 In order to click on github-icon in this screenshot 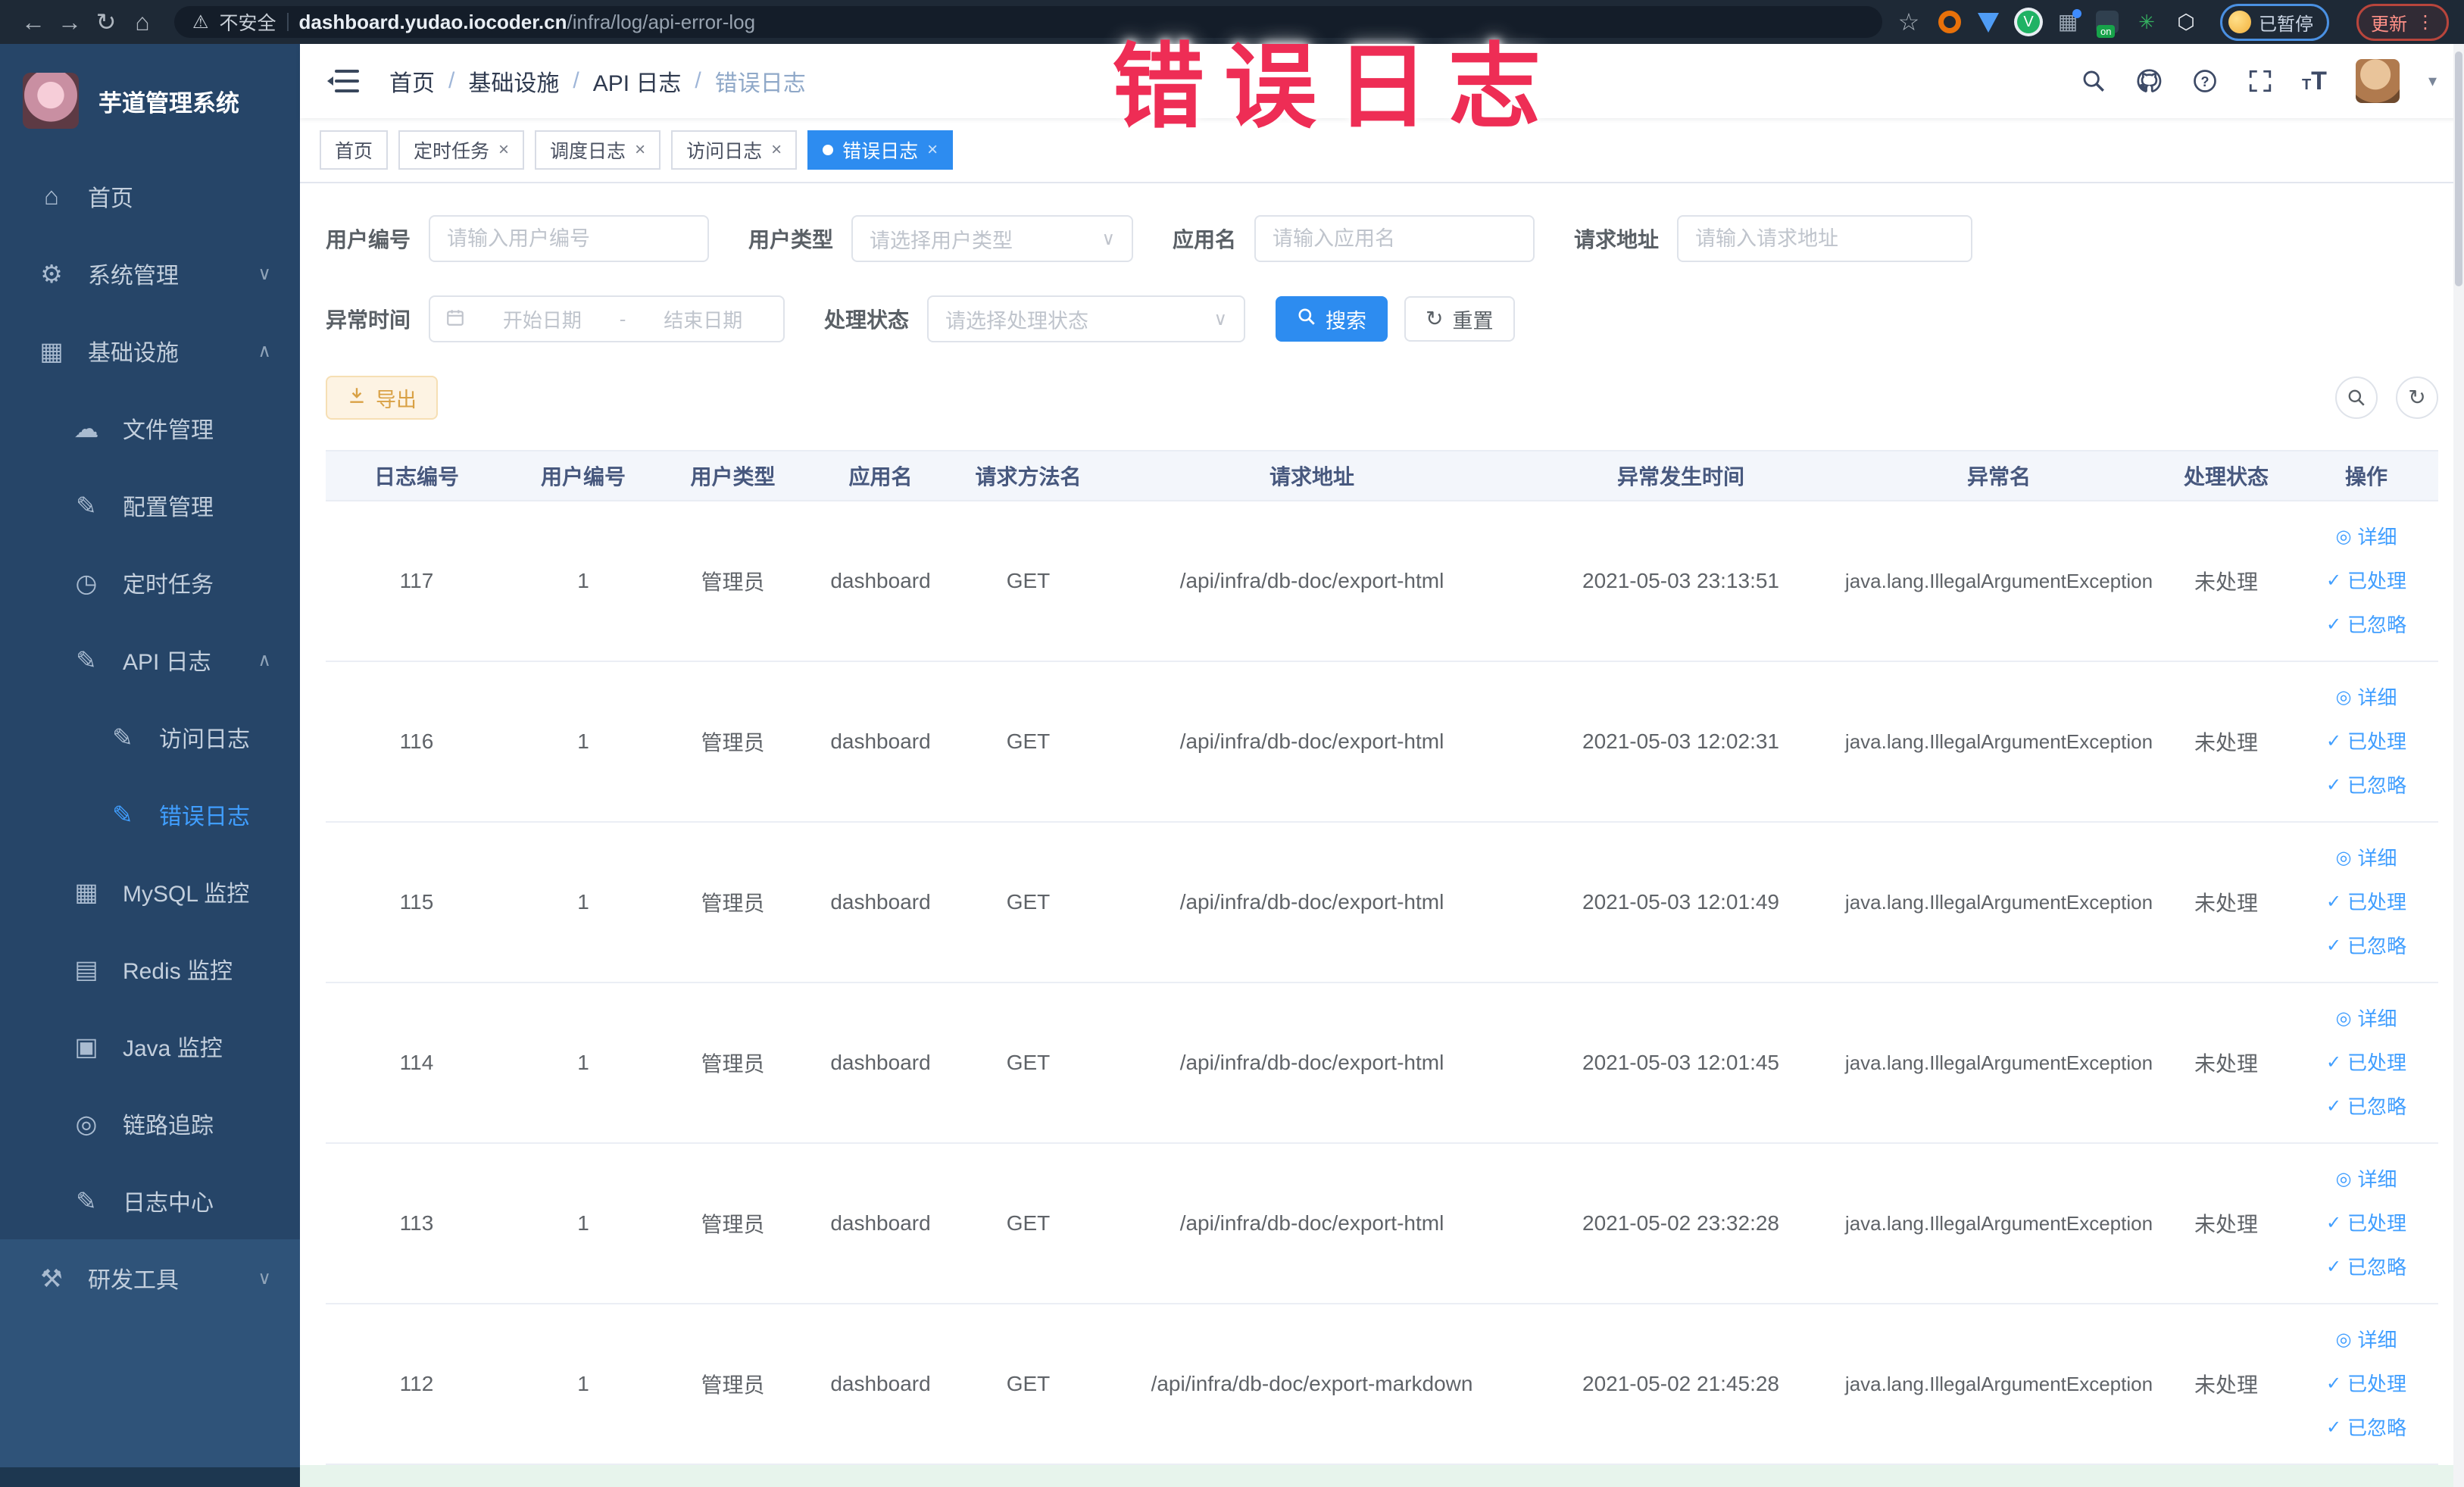, I will do `click(2149, 81)`.